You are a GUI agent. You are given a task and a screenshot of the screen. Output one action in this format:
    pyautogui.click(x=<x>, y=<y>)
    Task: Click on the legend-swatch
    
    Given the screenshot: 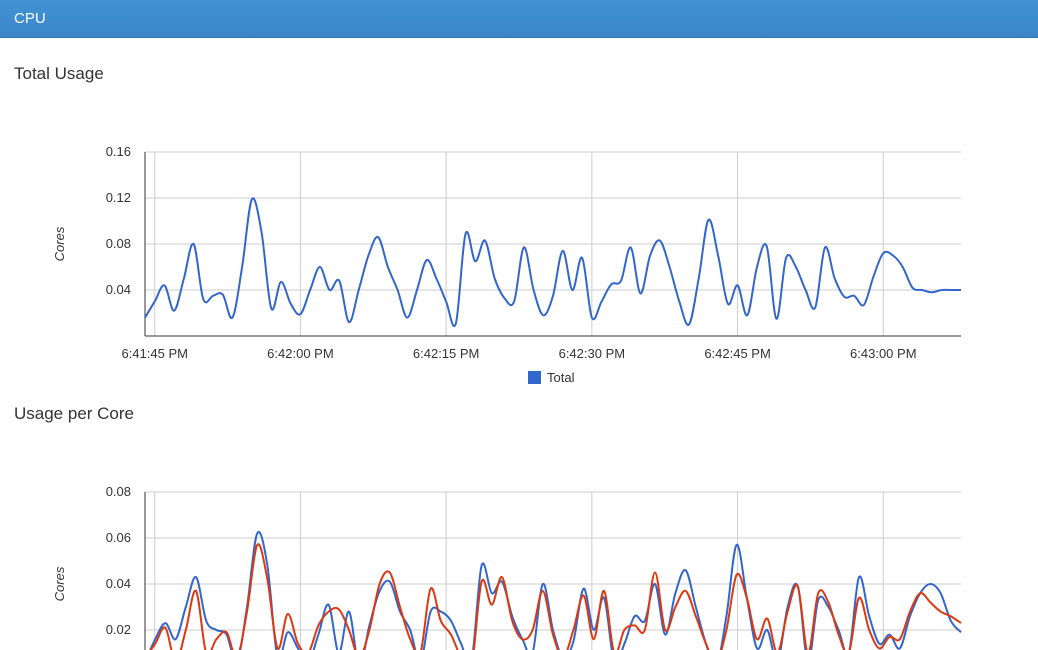 What is the action you would take?
    pyautogui.click(x=534, y=377)
    